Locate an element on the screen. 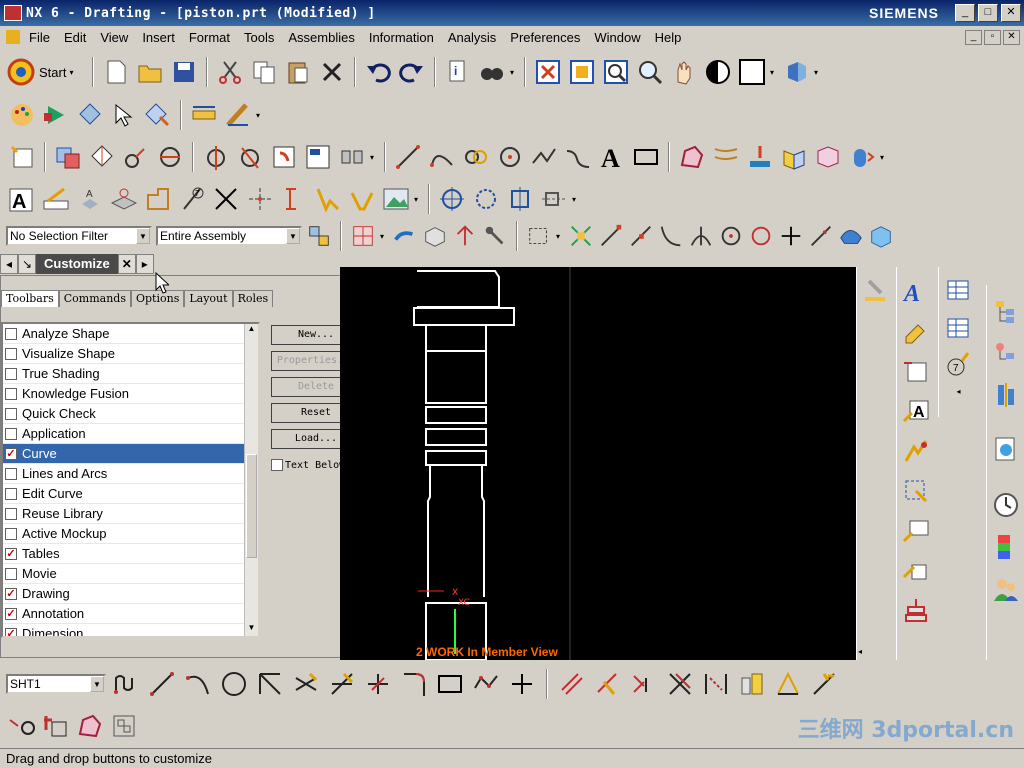  menu-window: Window is located at coordinates (617, 37).